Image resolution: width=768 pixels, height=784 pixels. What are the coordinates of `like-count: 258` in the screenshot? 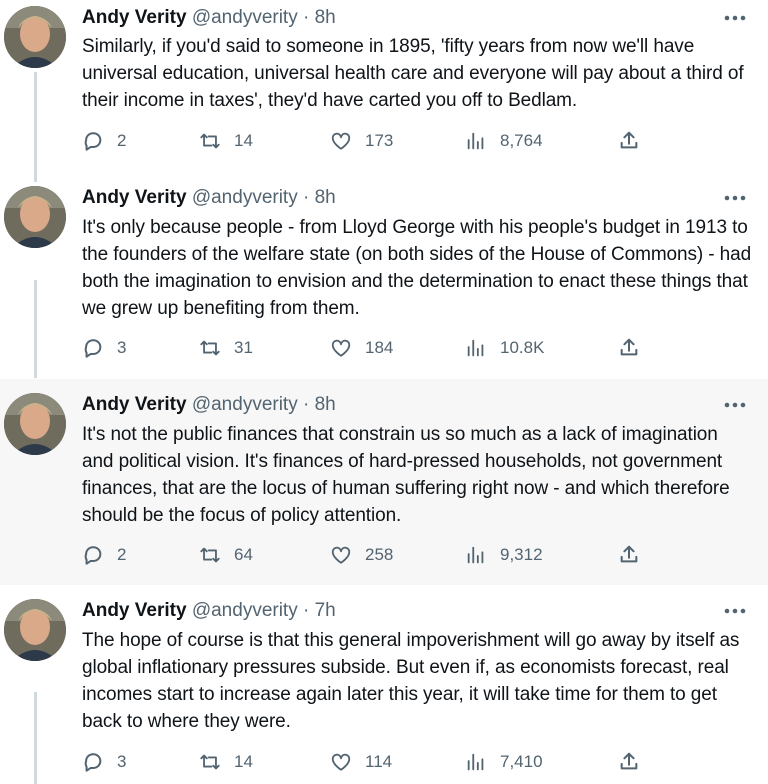 It's located at (379, 554).